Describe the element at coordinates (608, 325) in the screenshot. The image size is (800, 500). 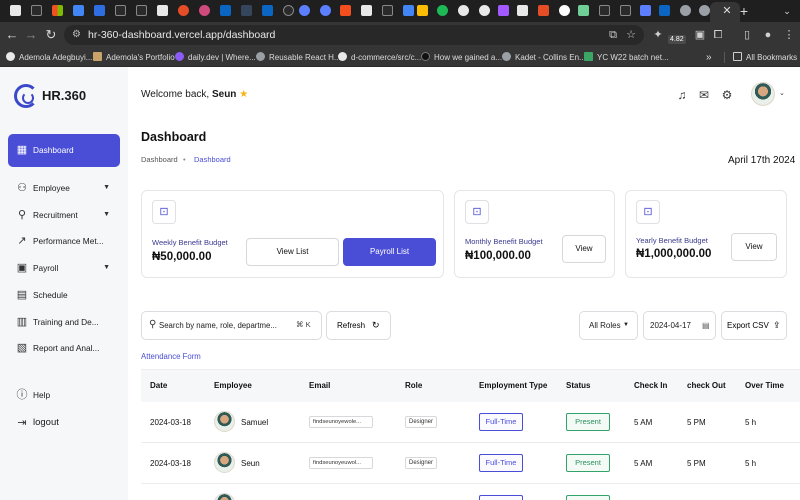
I see `roles-dropdown: All Roles ▼` at that location.